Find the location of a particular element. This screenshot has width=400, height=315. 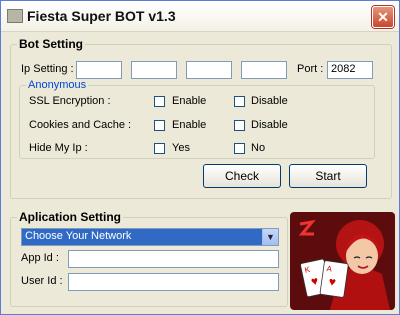

poker-character-image: K ♥ A ♥ is located at coordinates (342, 261).